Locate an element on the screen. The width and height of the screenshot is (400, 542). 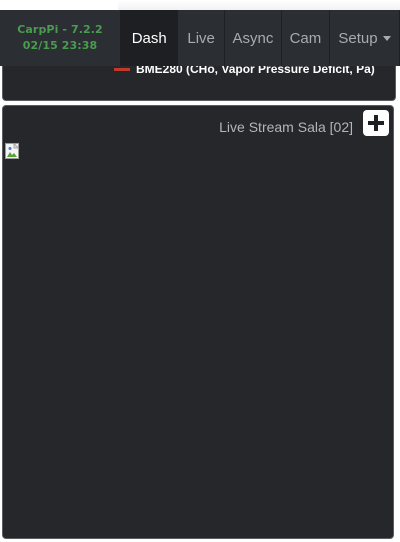
chart-legend-item: BME280 (CHo, Vapor Pressure Deficit, Pa) is located at coordinates (244, 71).